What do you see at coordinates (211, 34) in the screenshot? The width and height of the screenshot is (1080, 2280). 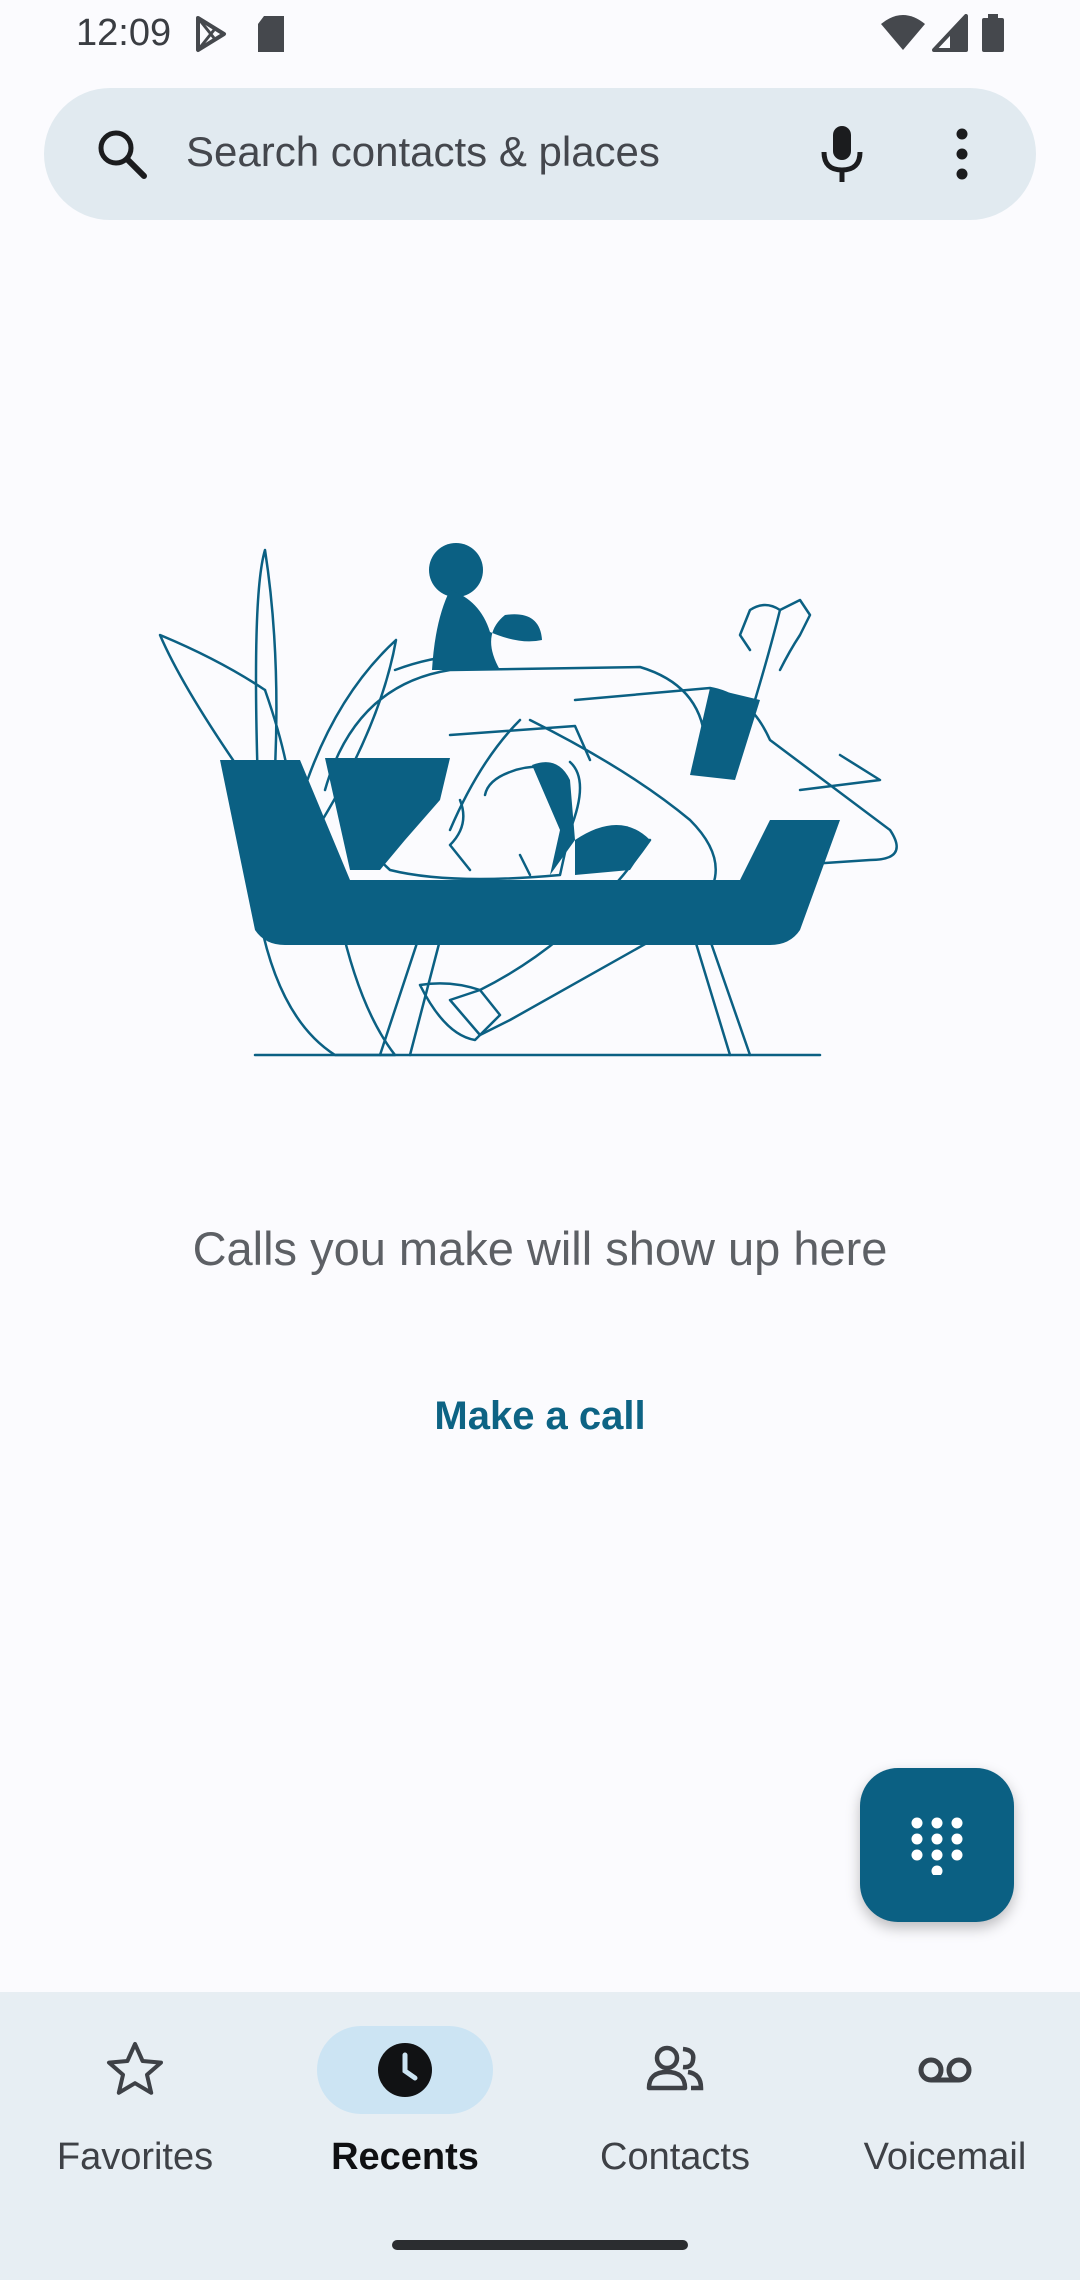 I see `play-store-icon` at bounding box center [211, 34].